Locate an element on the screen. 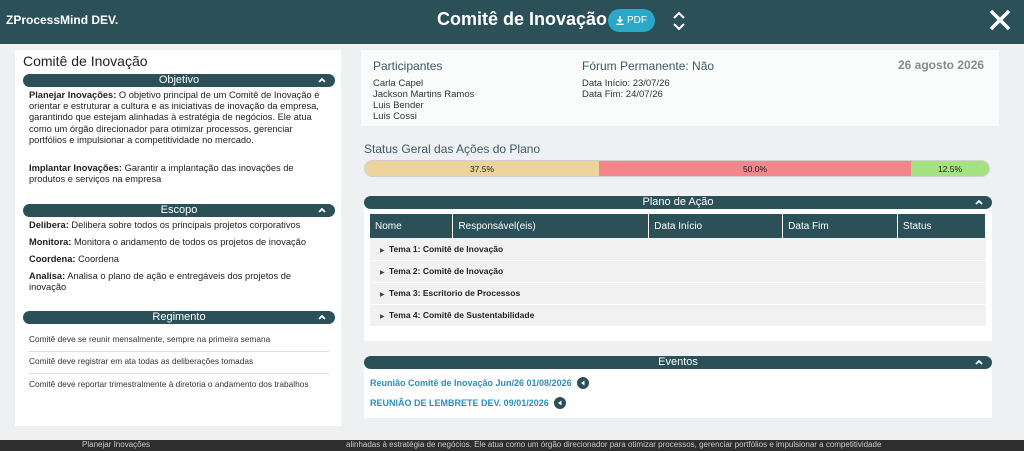 Image resolution: width=1024 pixels, height=451 pixels. background-text: Planejar Inovações is located at coordinates (116, 444).